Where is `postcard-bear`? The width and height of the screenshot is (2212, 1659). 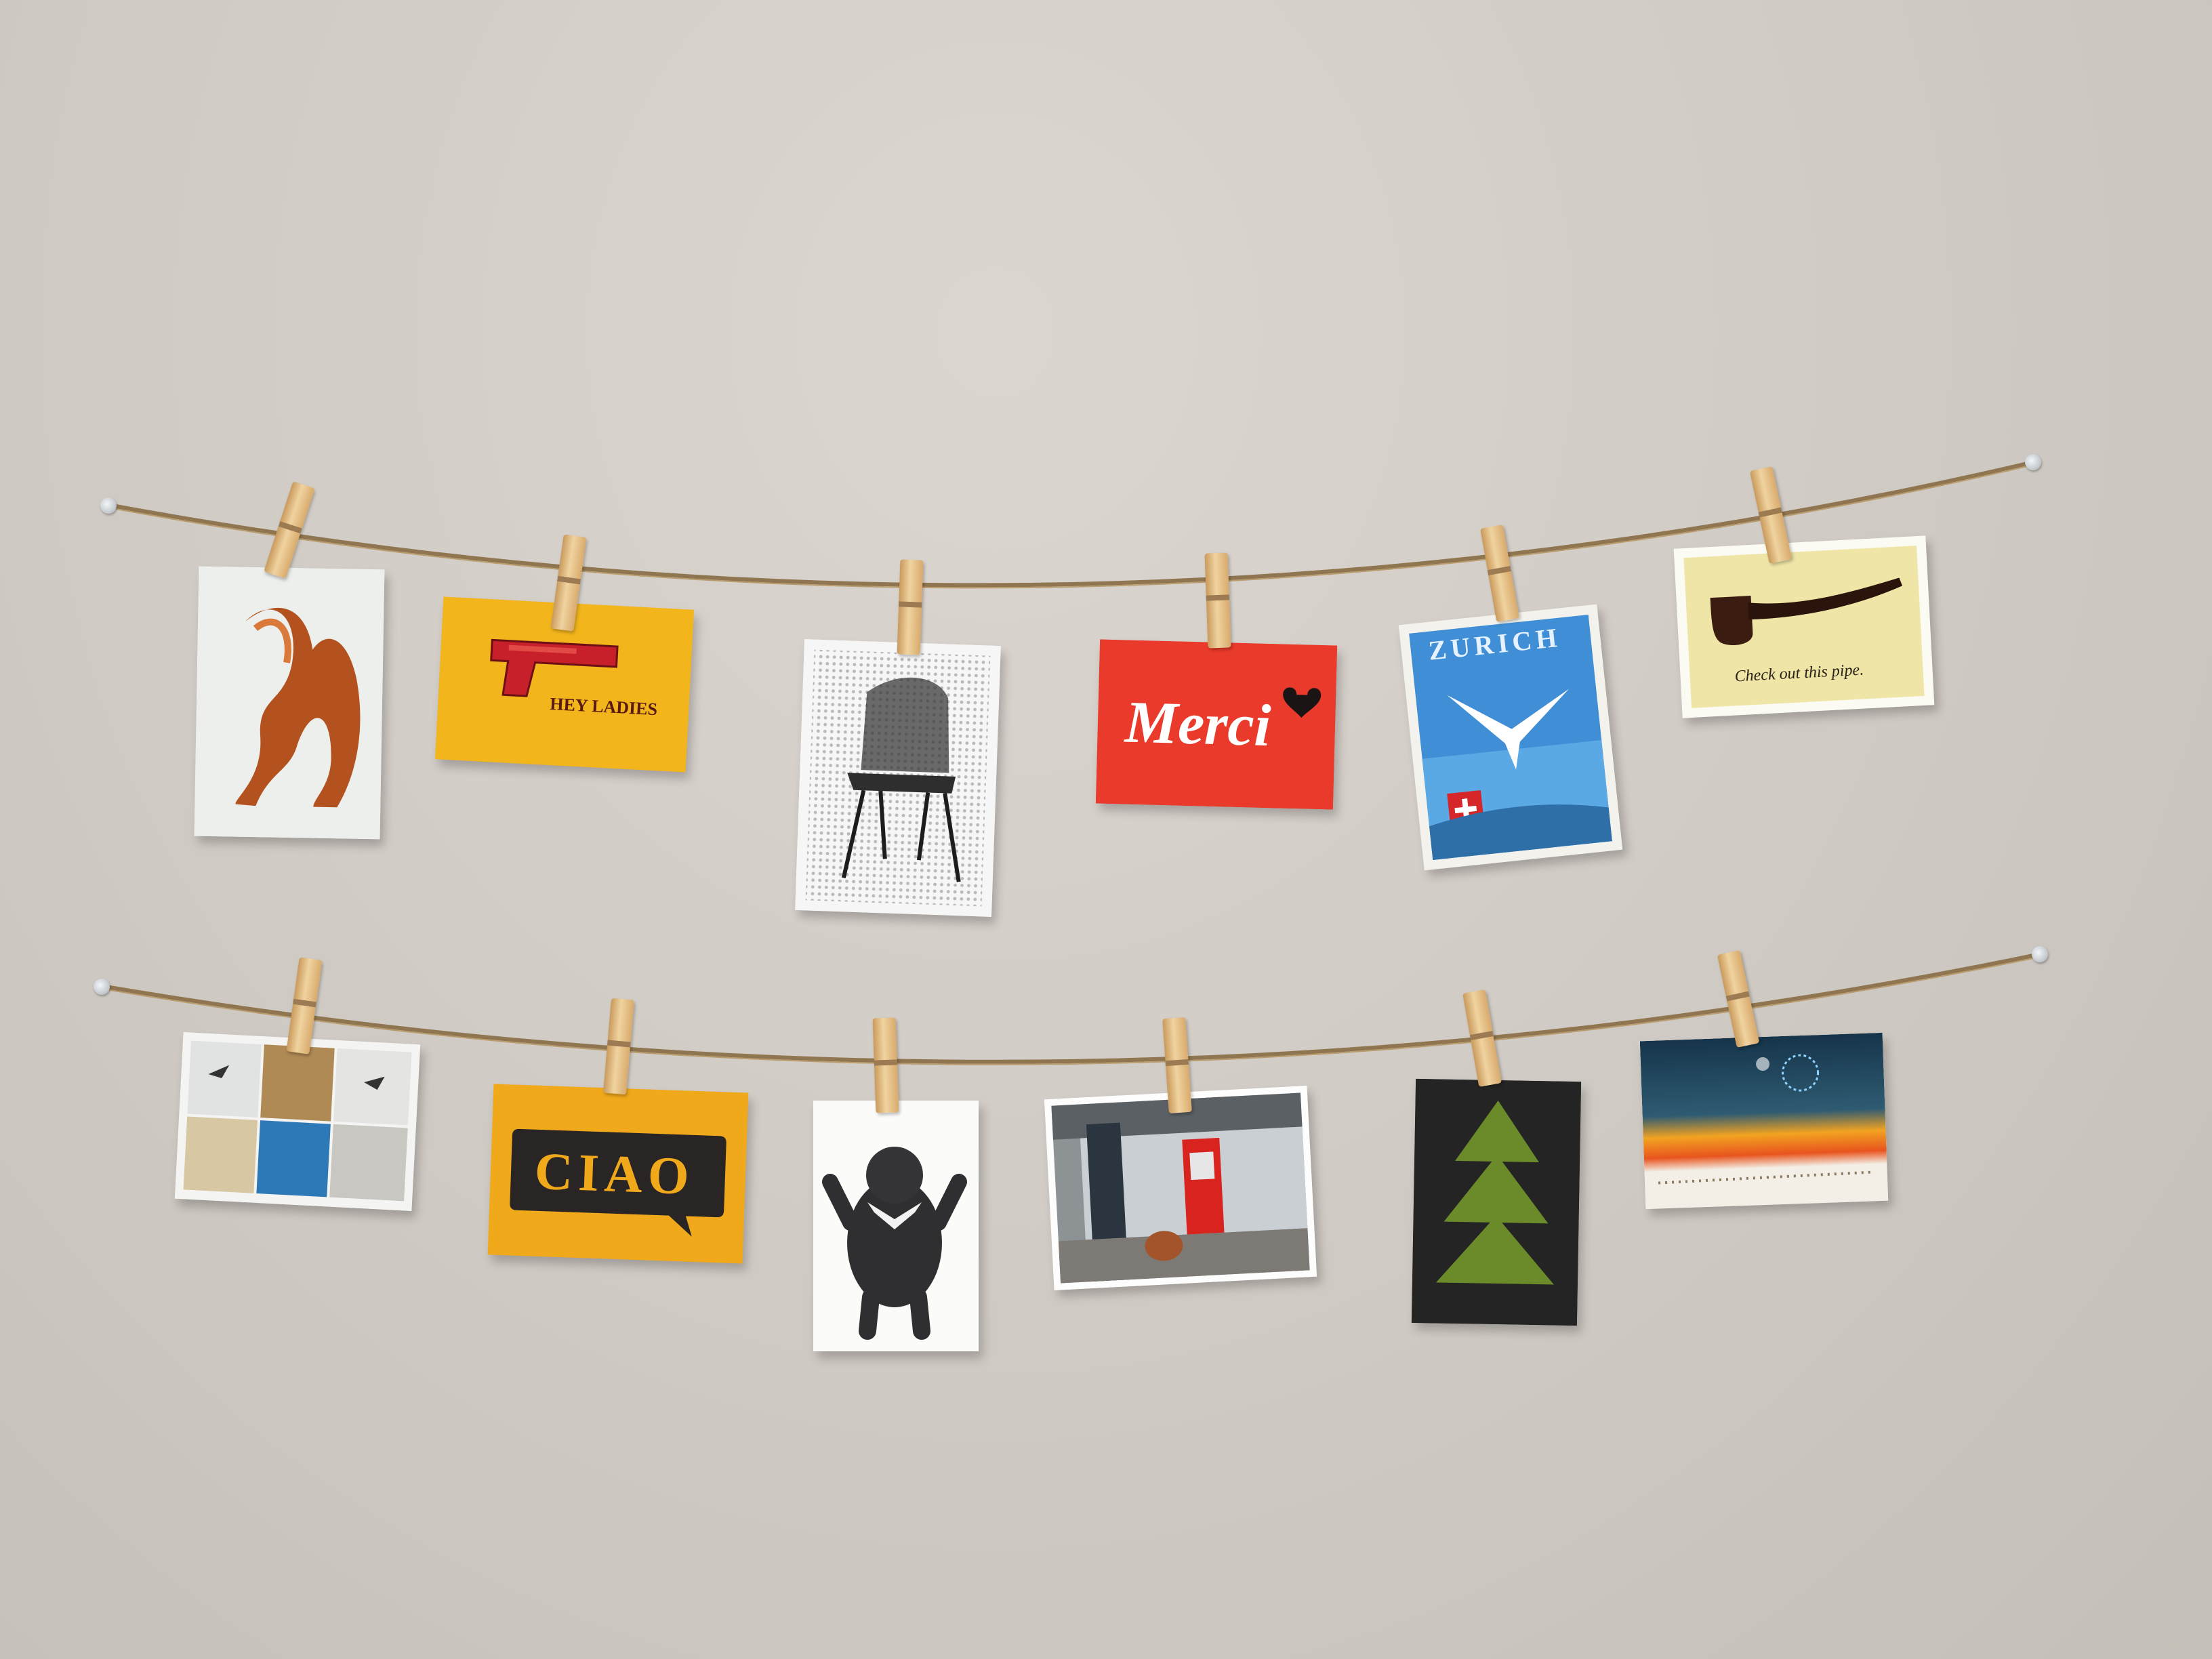 postcard-bear is located at coordinates (896, 1226).